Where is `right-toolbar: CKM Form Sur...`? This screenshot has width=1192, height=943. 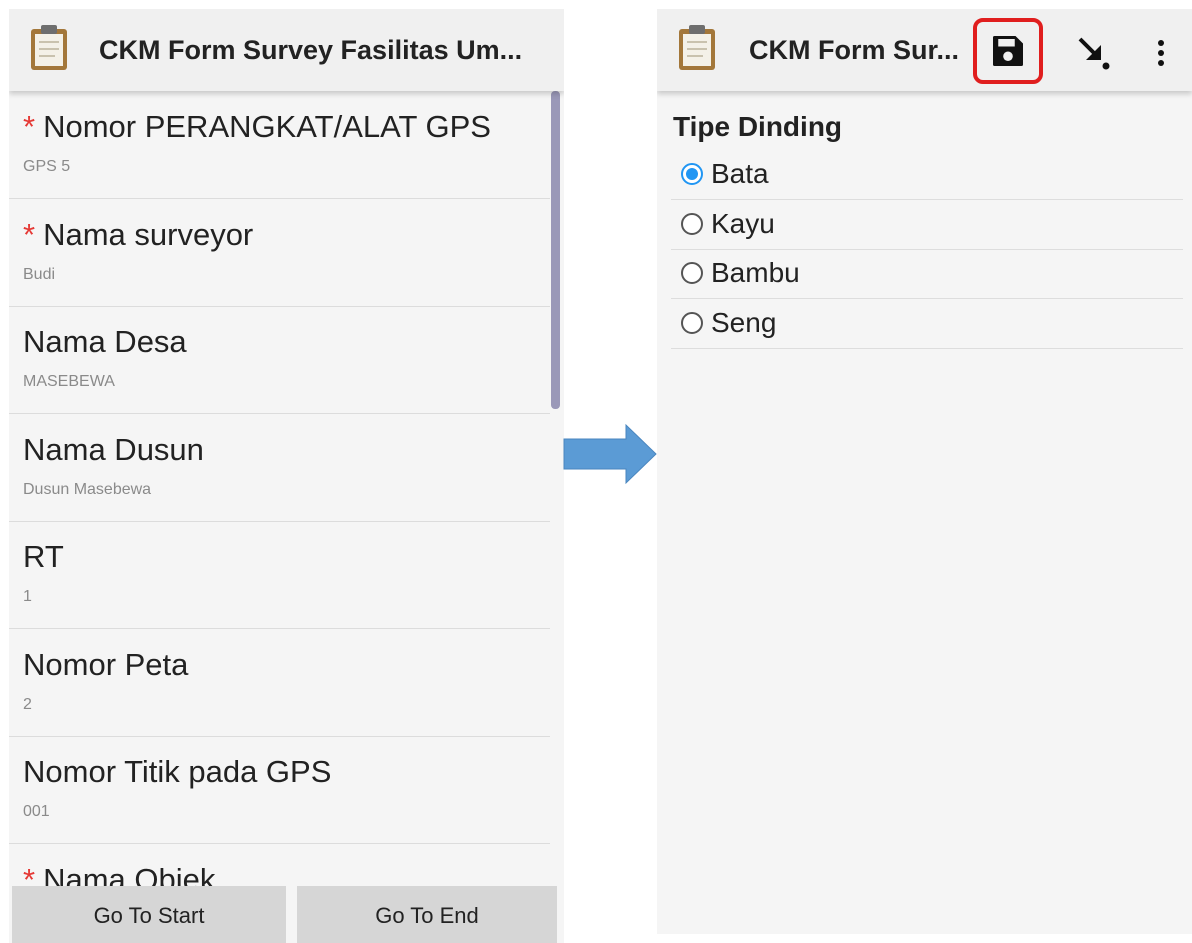 right-toolbar: CKM Form Sur... is located at coordinates (924, 50).